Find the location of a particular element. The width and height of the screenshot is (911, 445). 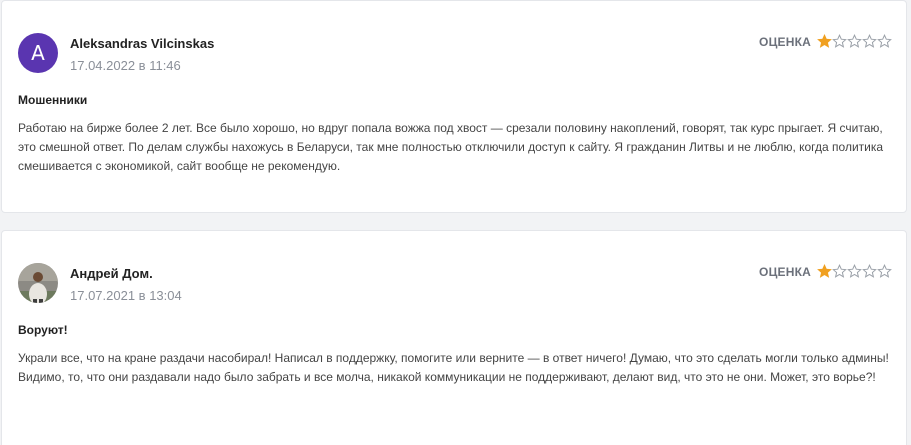

review-author: Андрей Дом. is located at coordinates (111, 273).